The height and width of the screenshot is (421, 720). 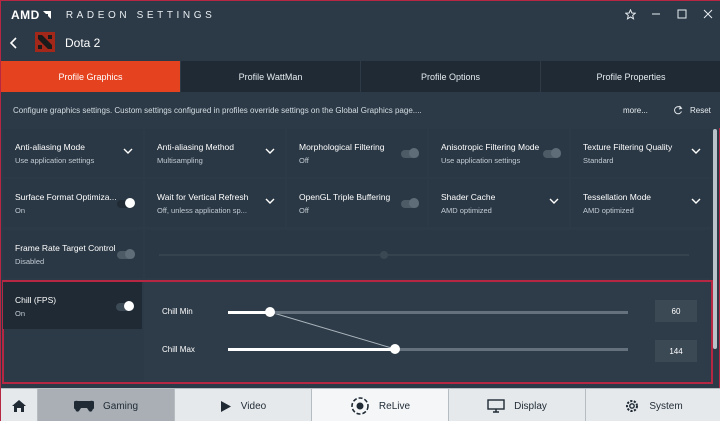 What do you see at coordinates (676, 311) in the screenshot?
I see `chill-min-value: 60` at bounding box center [676, 311].